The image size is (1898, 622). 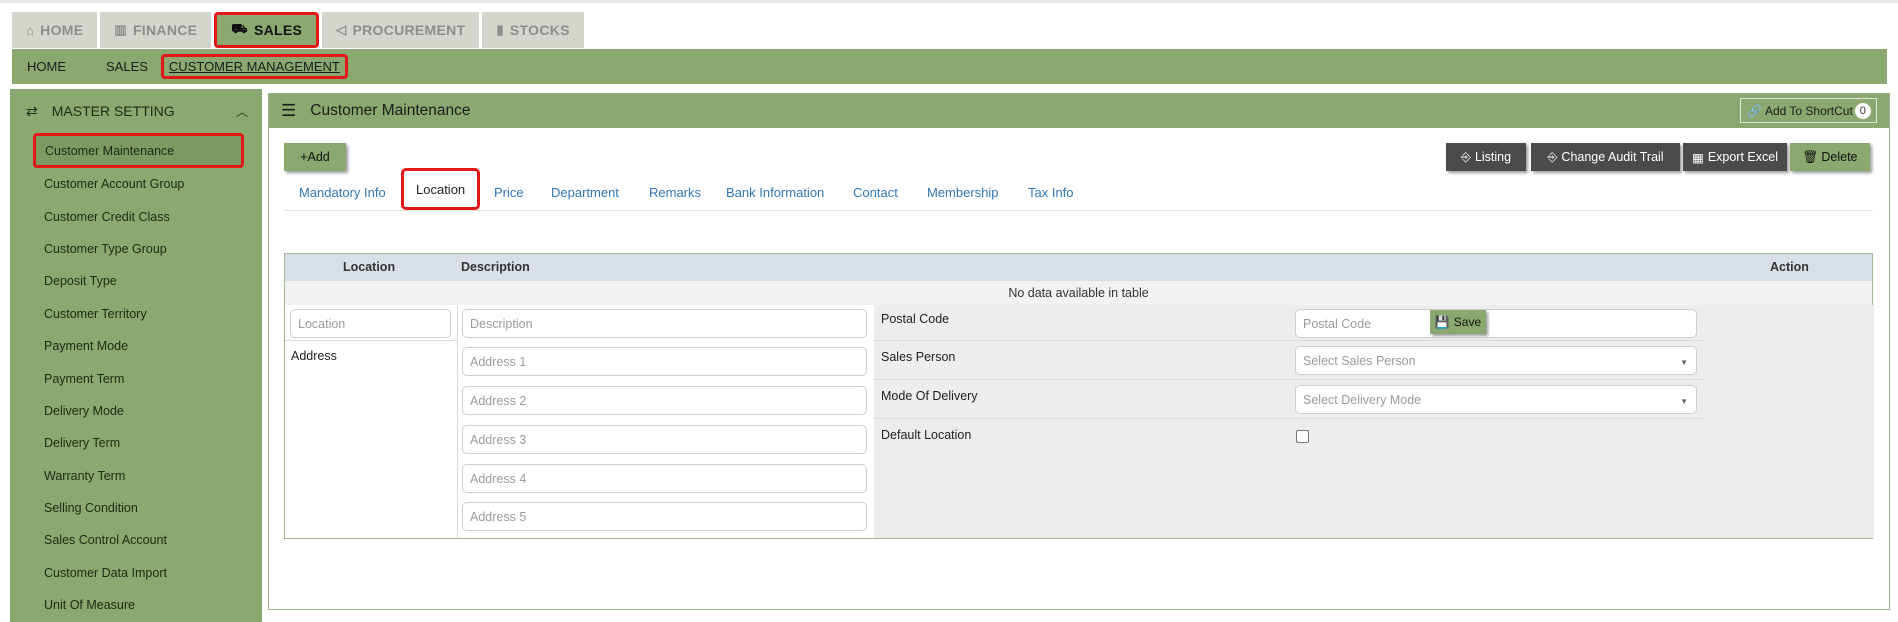 I want to click on tab-home: ⌂ HOME, so click(x=55, y=30).